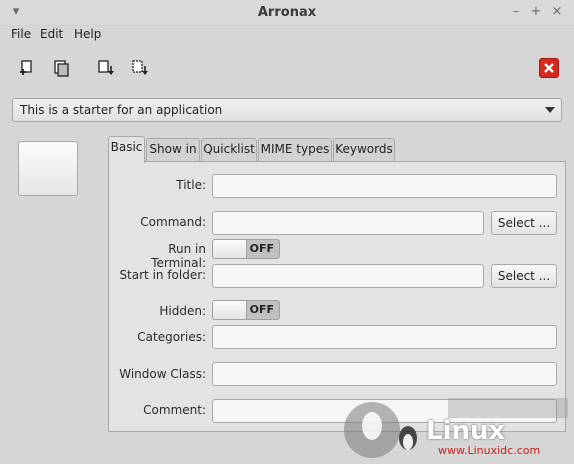 The image size is (574, 464). Describe the element at coordinates (87, 34) in the screenshot. I see `menu-help: Help` at that location.